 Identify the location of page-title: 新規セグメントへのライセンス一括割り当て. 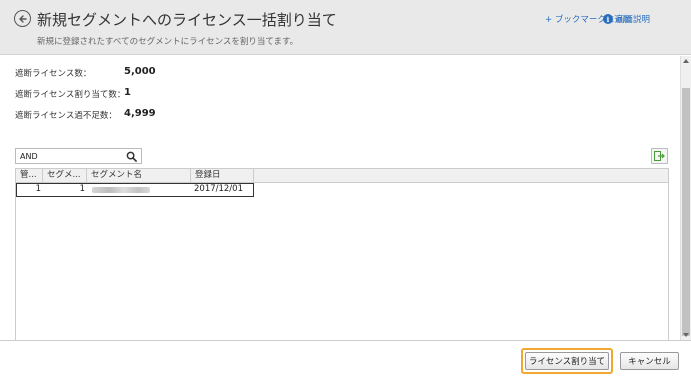
(187, 20).